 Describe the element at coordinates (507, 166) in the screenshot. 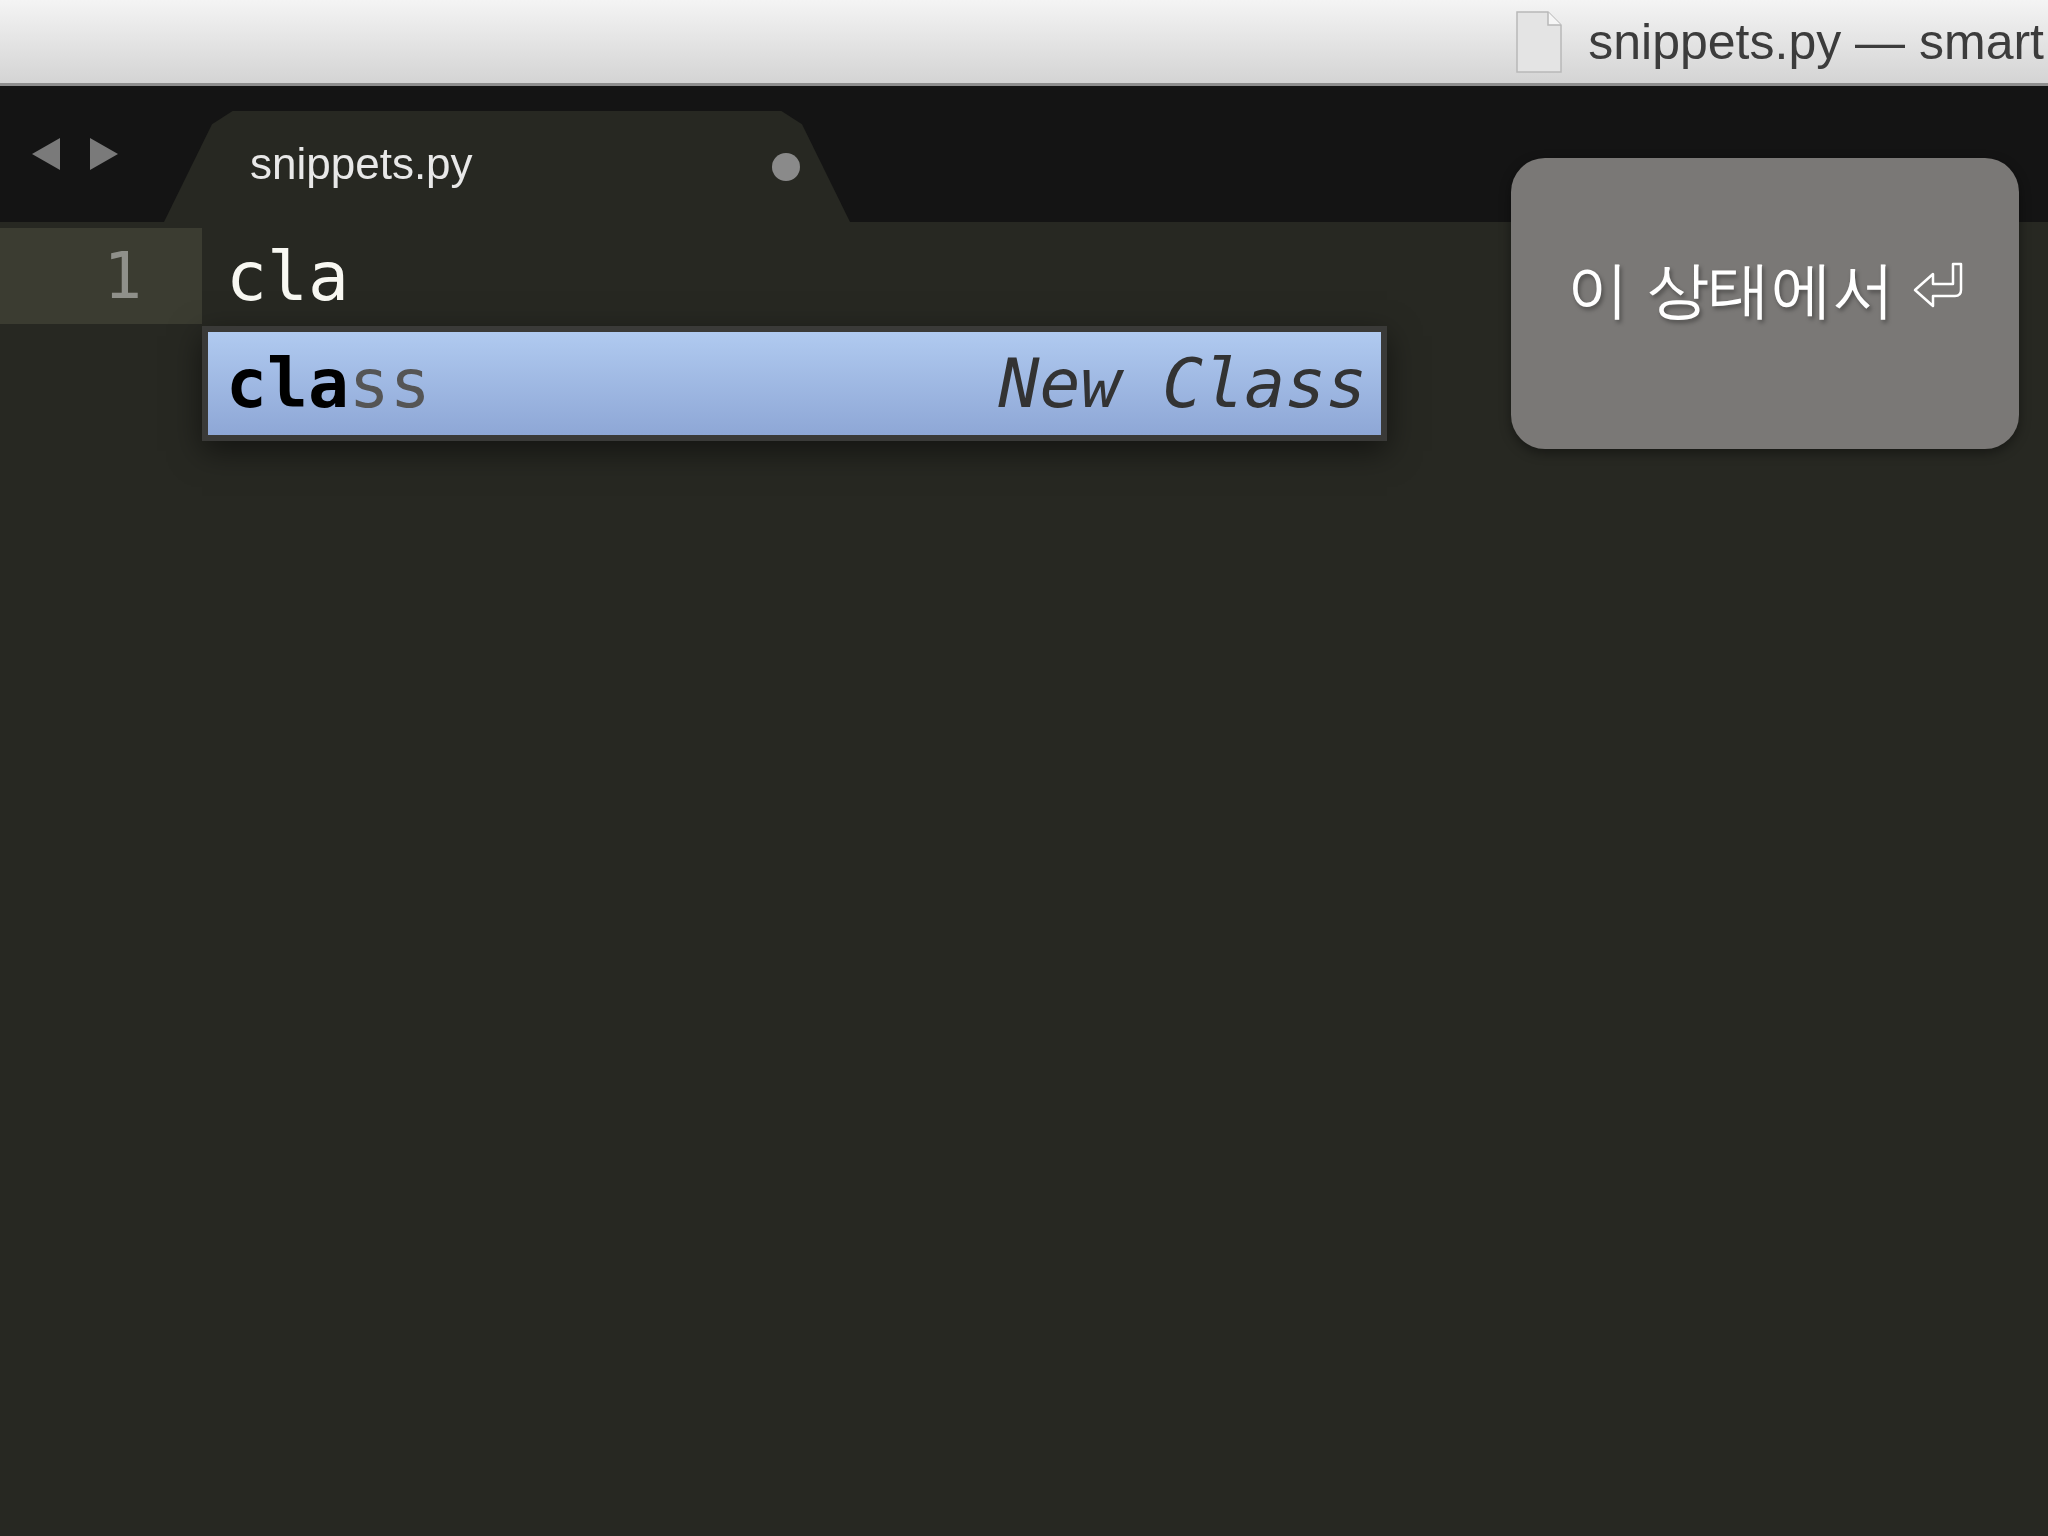

I see `tab: snippets.py` at that location.